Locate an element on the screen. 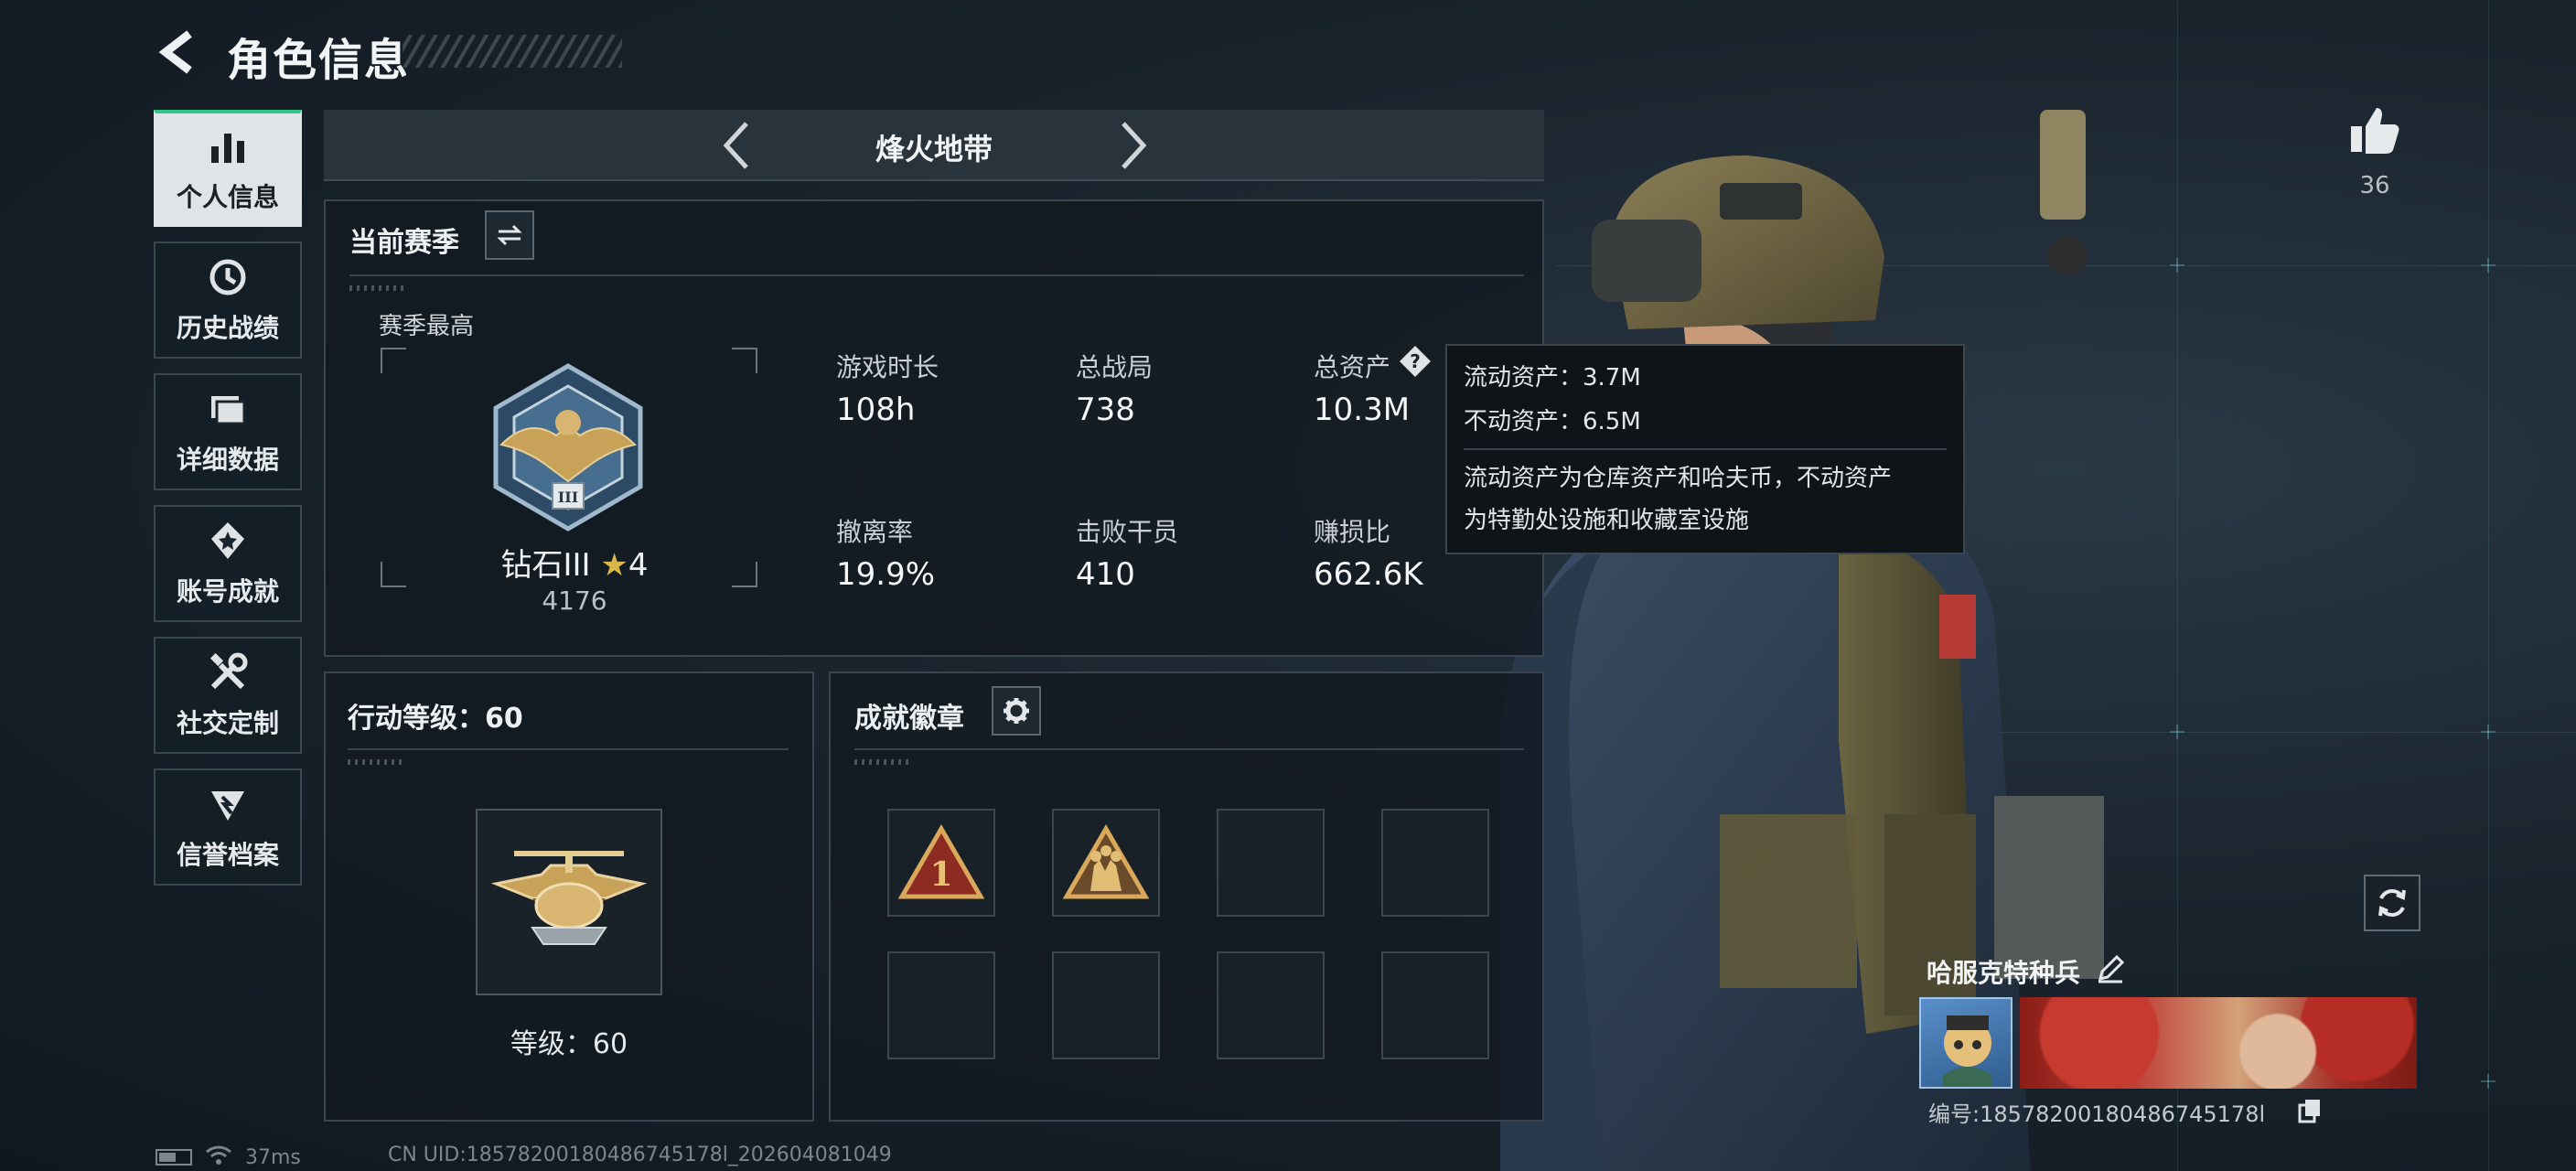  sidebar: 个人信息 历史战绩 详细数据 账号成就 社交定制 信誉档案 is located at coordinates (228, 505).